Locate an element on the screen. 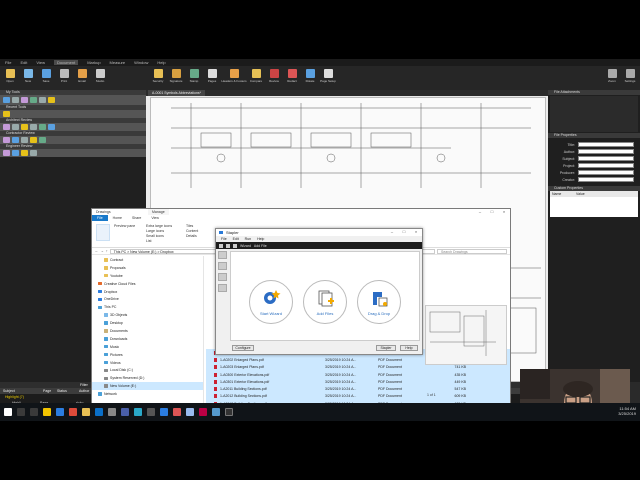  file-attachments-list is located at coordinates (594, 114).